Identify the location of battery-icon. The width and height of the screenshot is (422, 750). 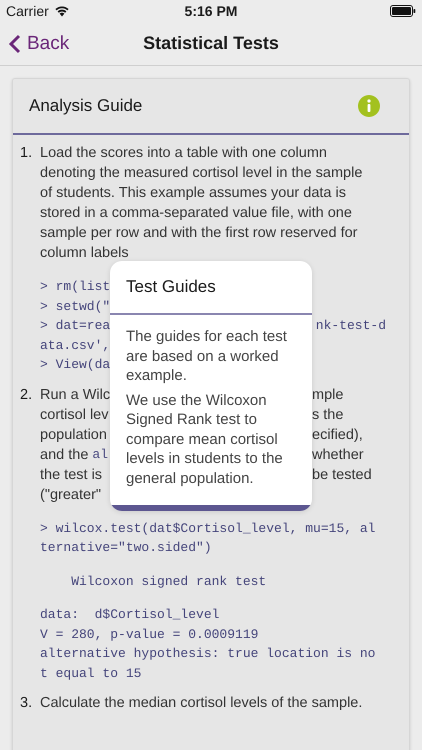
(403, 11).